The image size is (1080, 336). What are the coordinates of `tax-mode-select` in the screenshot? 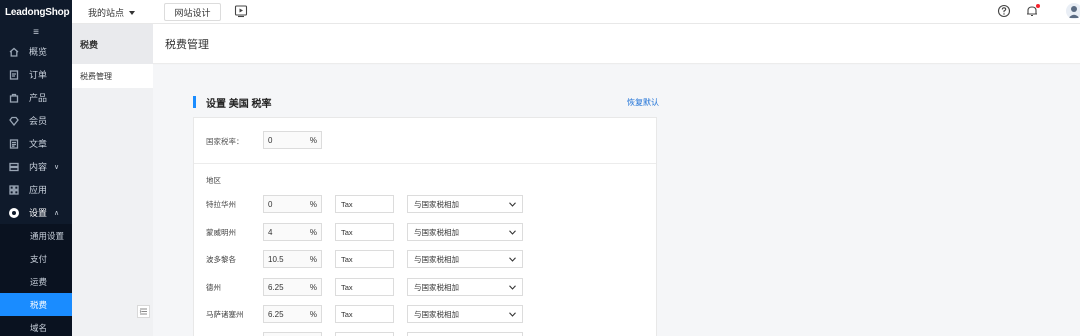 It's located at (465, 334).